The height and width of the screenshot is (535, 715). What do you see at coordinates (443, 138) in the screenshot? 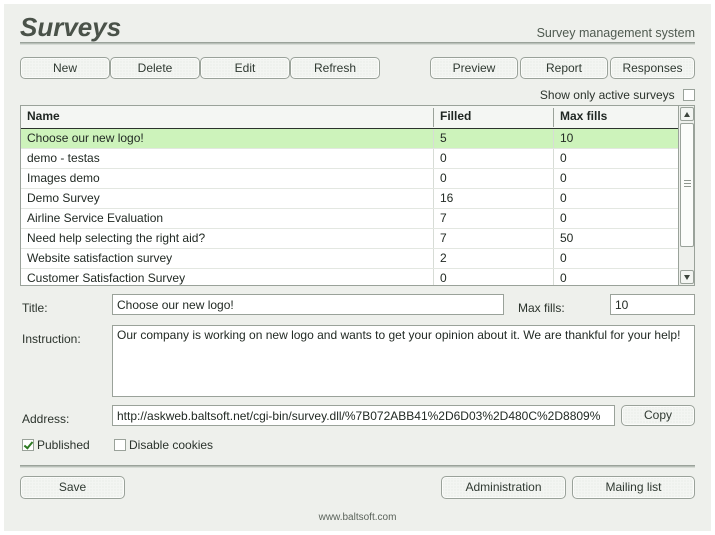
I see `cell-filled: 5` at bounding box center [443, 138].